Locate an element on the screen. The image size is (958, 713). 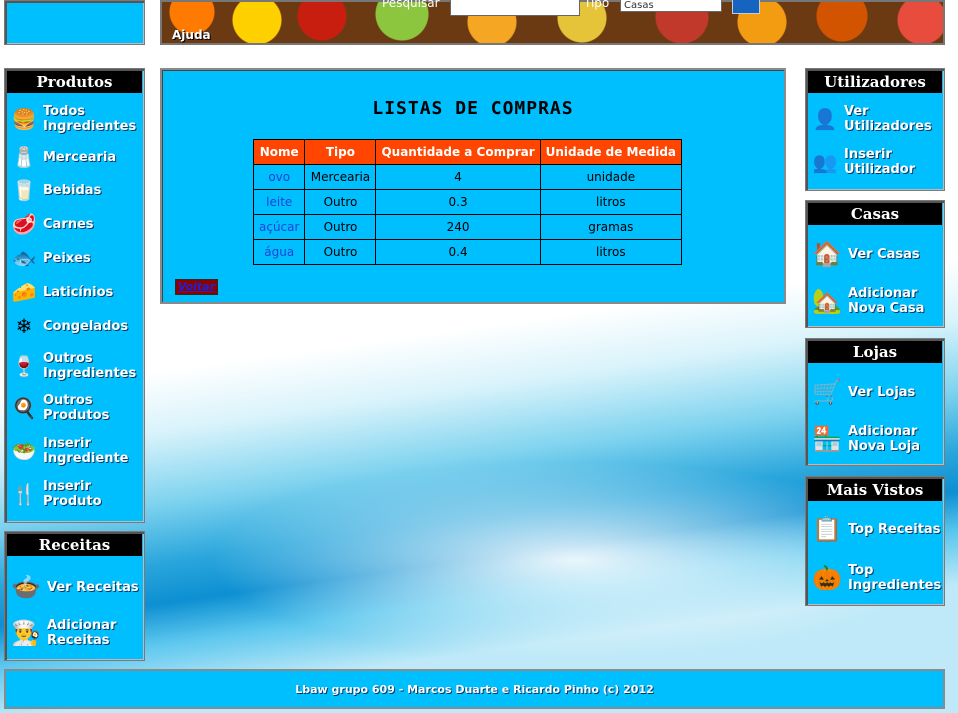
table-row: açúcar Outro 240 gramas is located at coordinates (467, 227).